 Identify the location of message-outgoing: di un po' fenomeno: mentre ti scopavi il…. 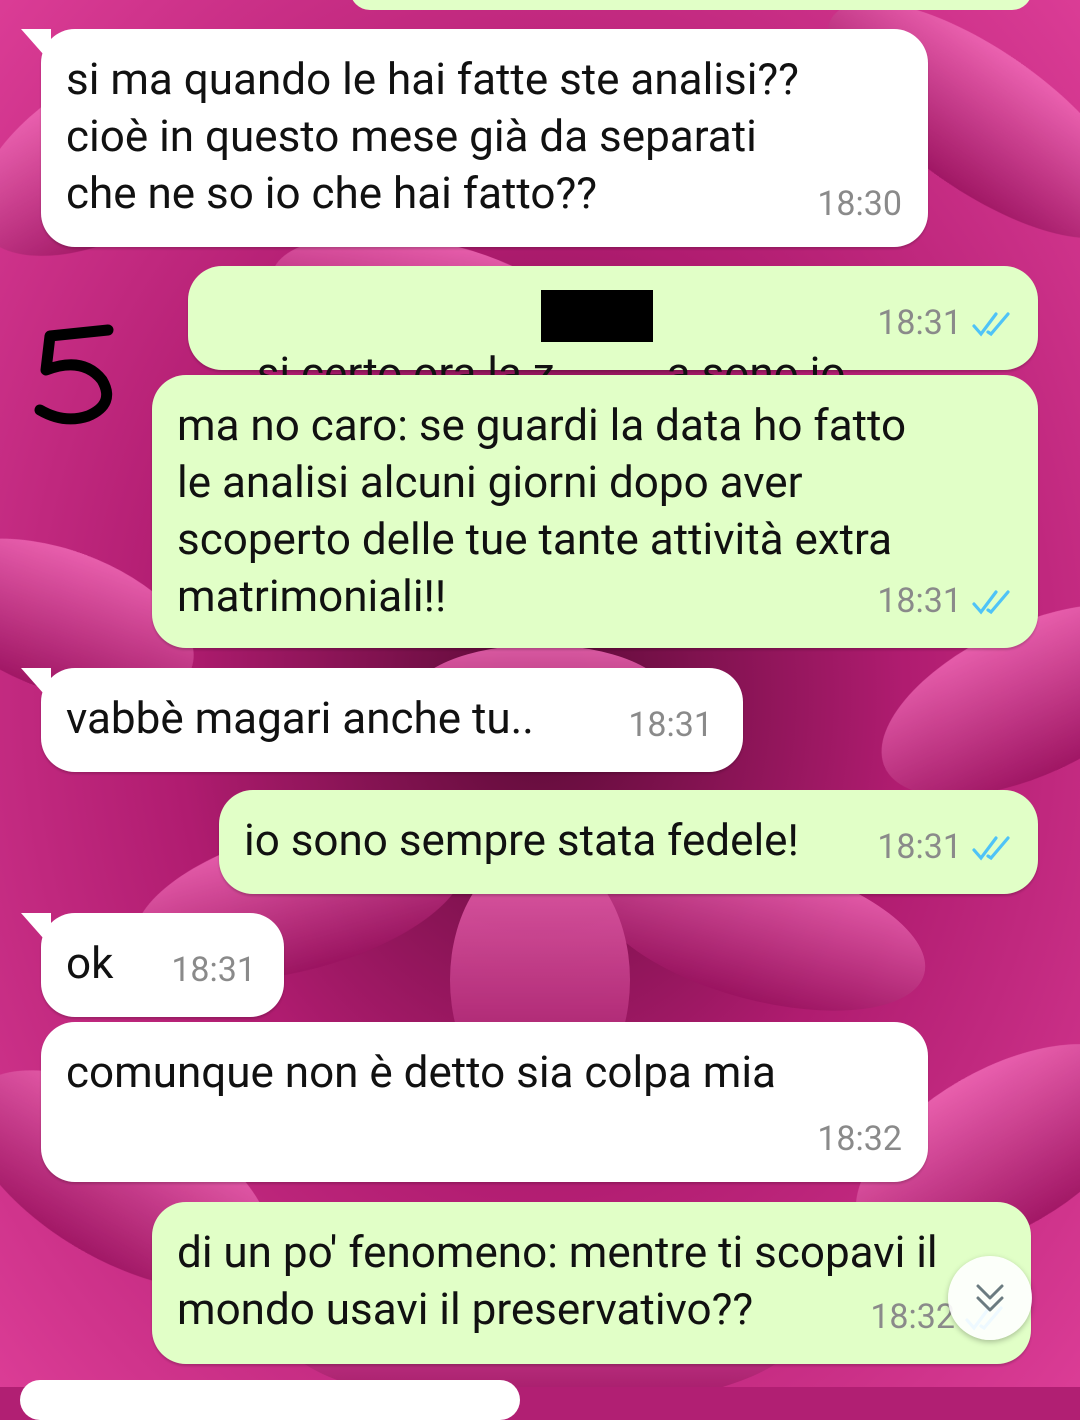
(591, 1283).